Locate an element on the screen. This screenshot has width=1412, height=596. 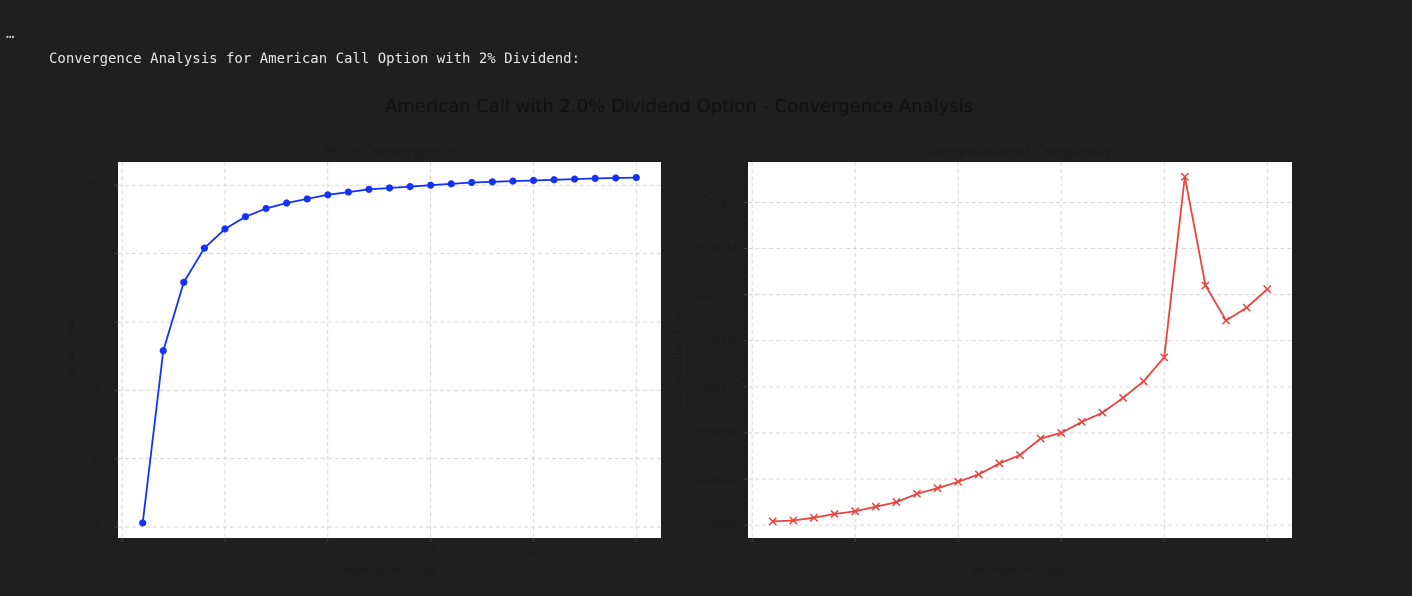
y-tick-label: 0.00125 is located at coordinates (719, 295).